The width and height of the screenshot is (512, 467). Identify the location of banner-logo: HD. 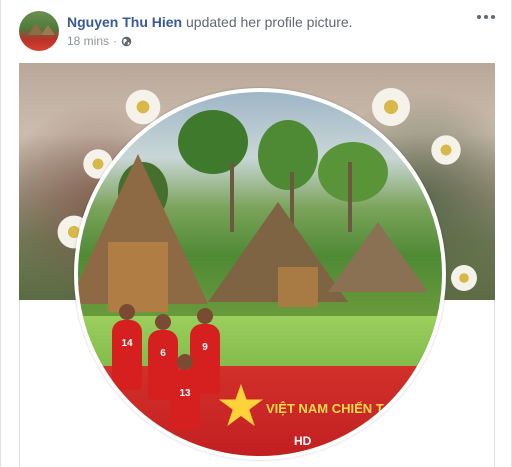
(303, 441).